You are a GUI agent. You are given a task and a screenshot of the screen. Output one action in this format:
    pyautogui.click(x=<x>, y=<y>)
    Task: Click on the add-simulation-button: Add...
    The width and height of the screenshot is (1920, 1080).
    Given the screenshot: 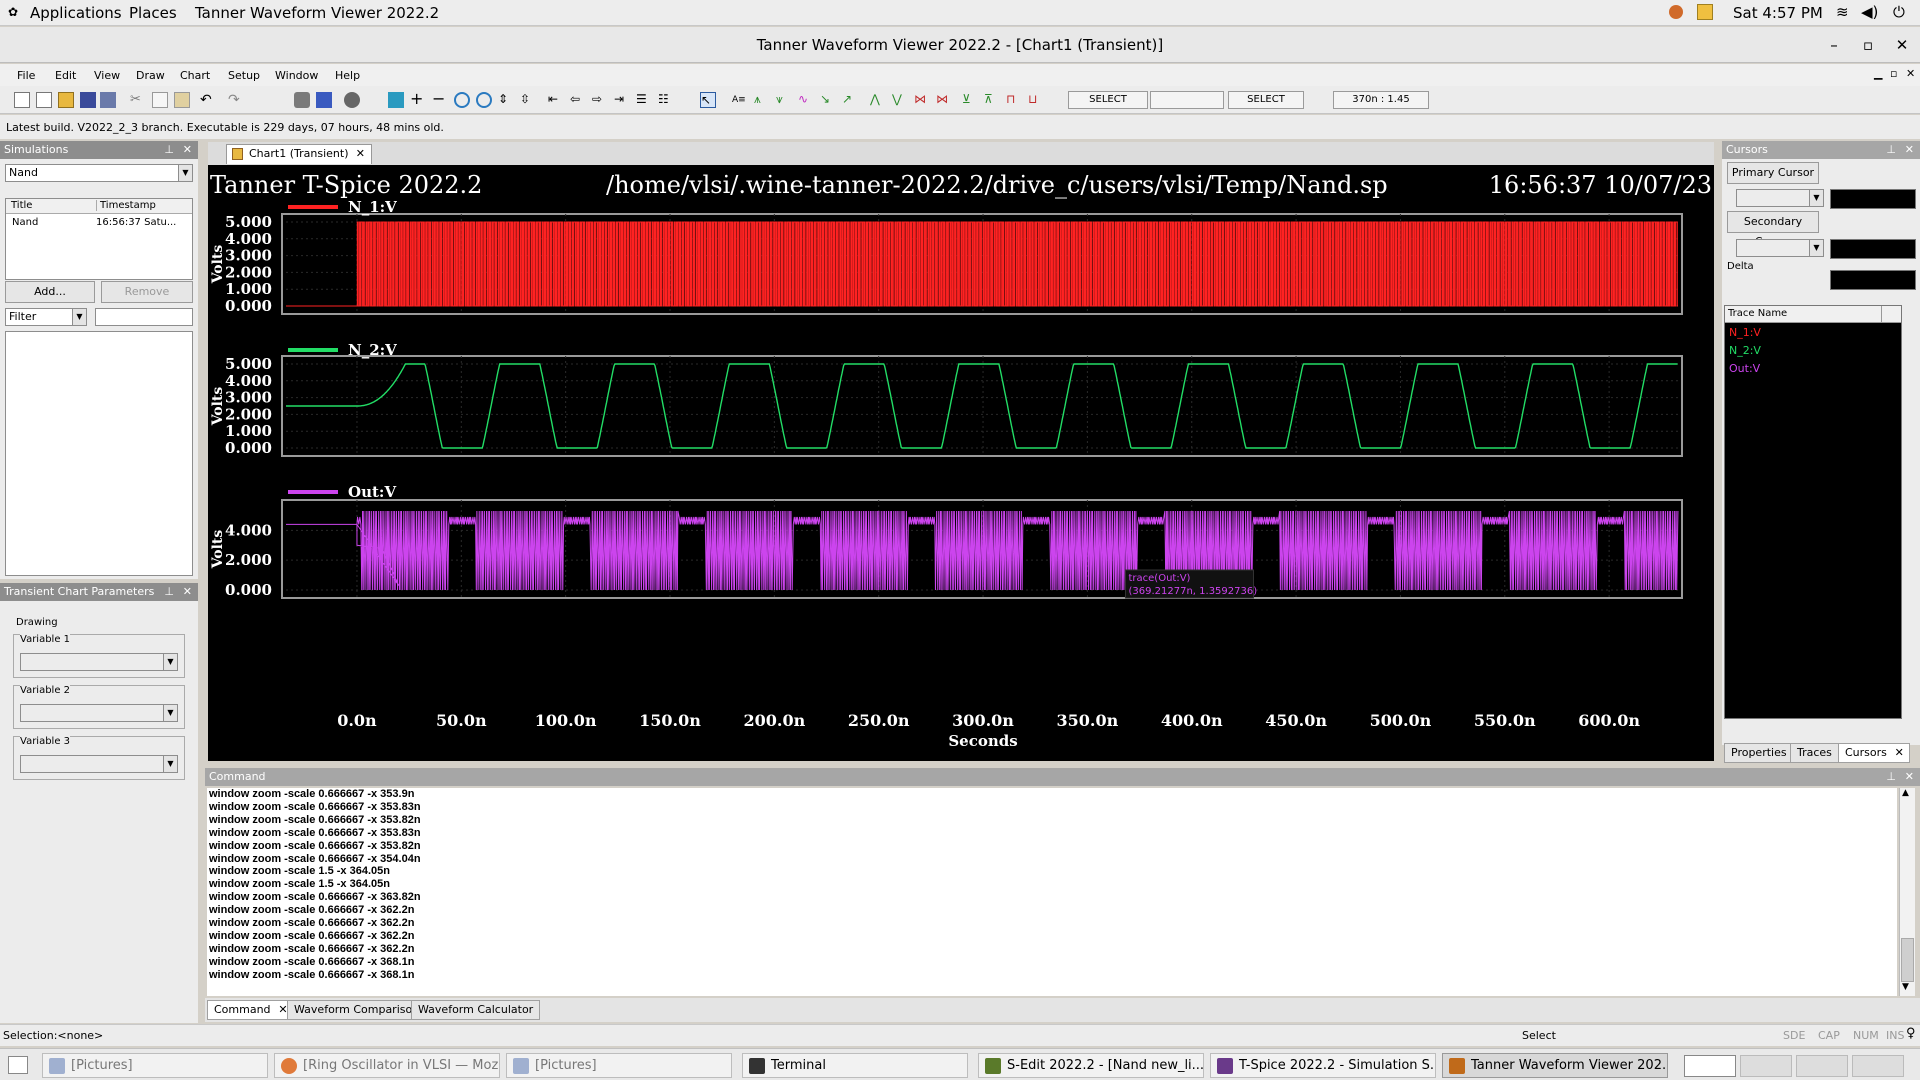 What is the action you would take?
    pyautogui.click(x=50, y=292)
    